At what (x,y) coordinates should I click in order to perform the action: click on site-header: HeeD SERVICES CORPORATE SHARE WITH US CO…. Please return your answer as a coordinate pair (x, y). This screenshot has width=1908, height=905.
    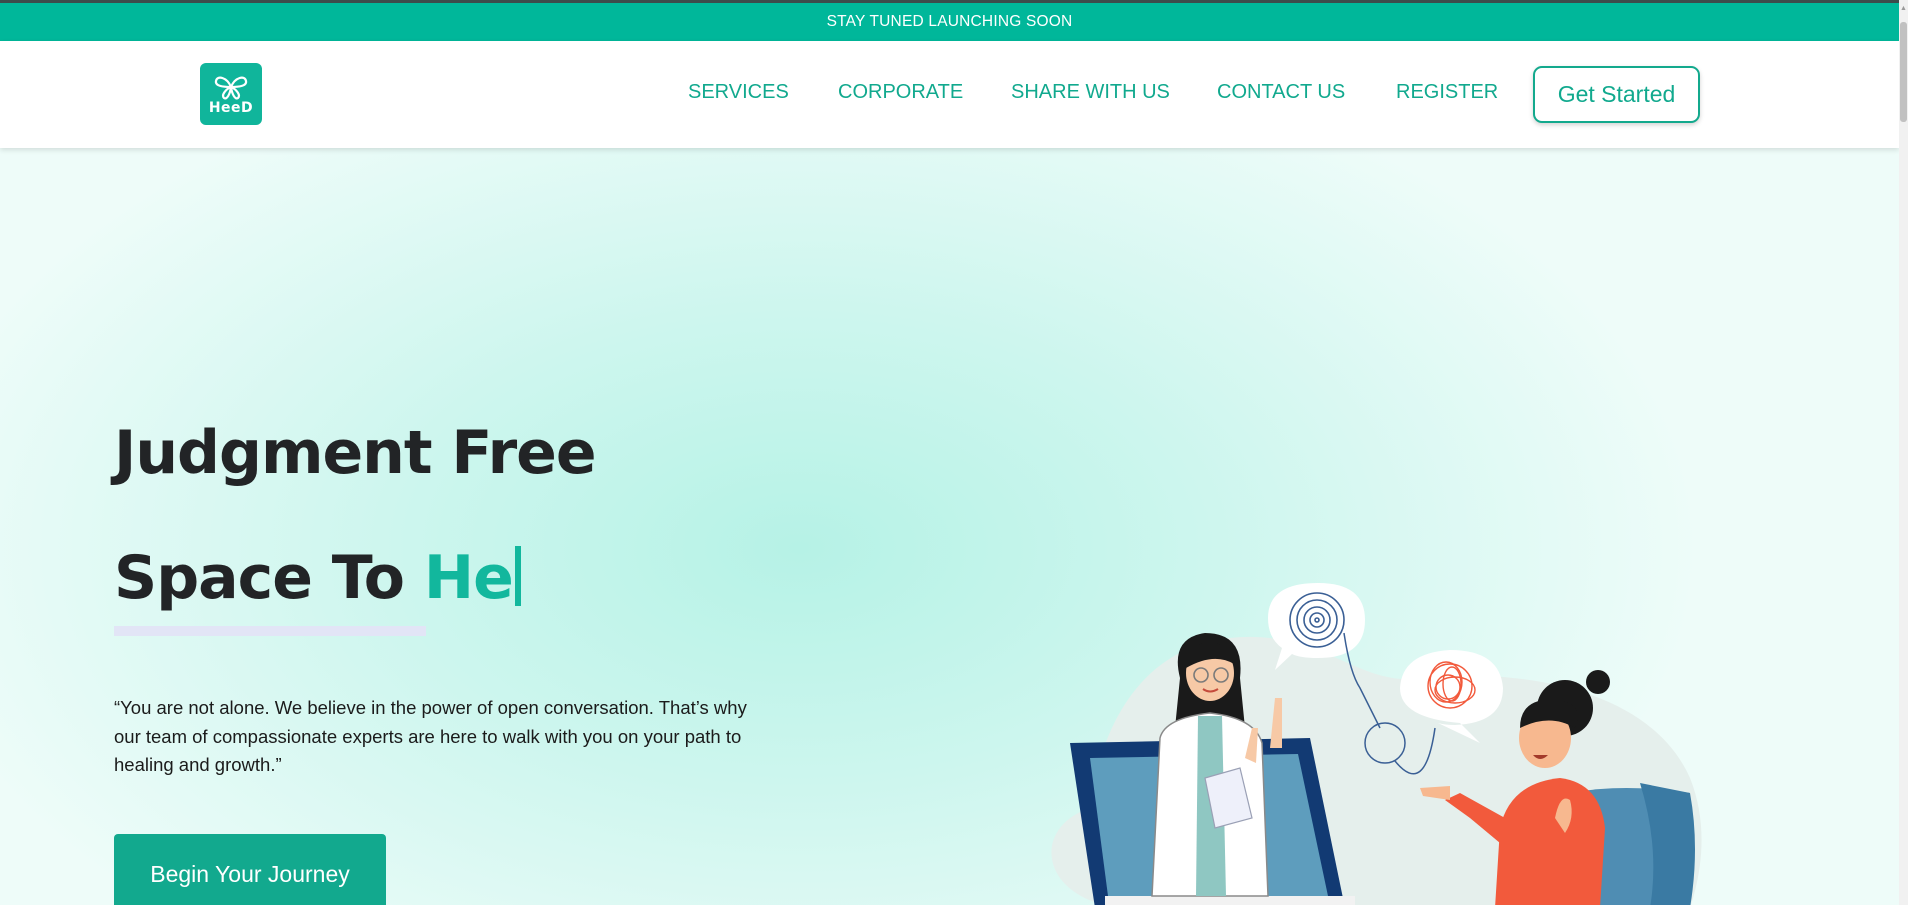
    Looking at the image, I should click on (949, 94).